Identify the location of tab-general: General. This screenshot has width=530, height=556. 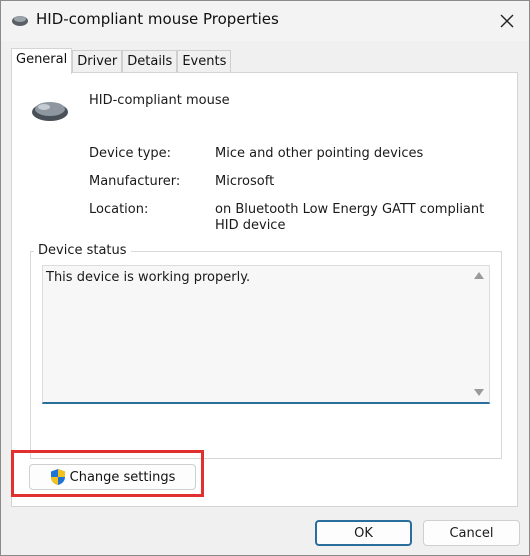
(42, 61).